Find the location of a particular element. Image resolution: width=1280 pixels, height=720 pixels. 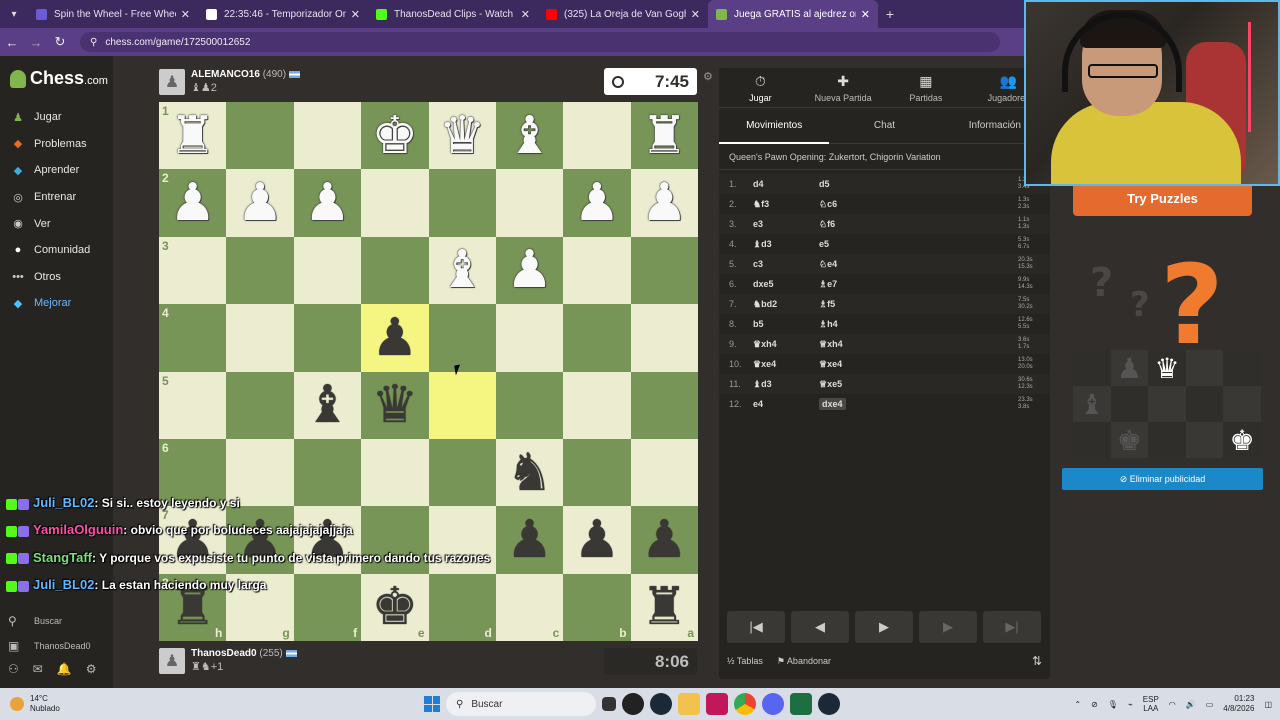

board-square: a ♜ is located at coordinates (664, 607).